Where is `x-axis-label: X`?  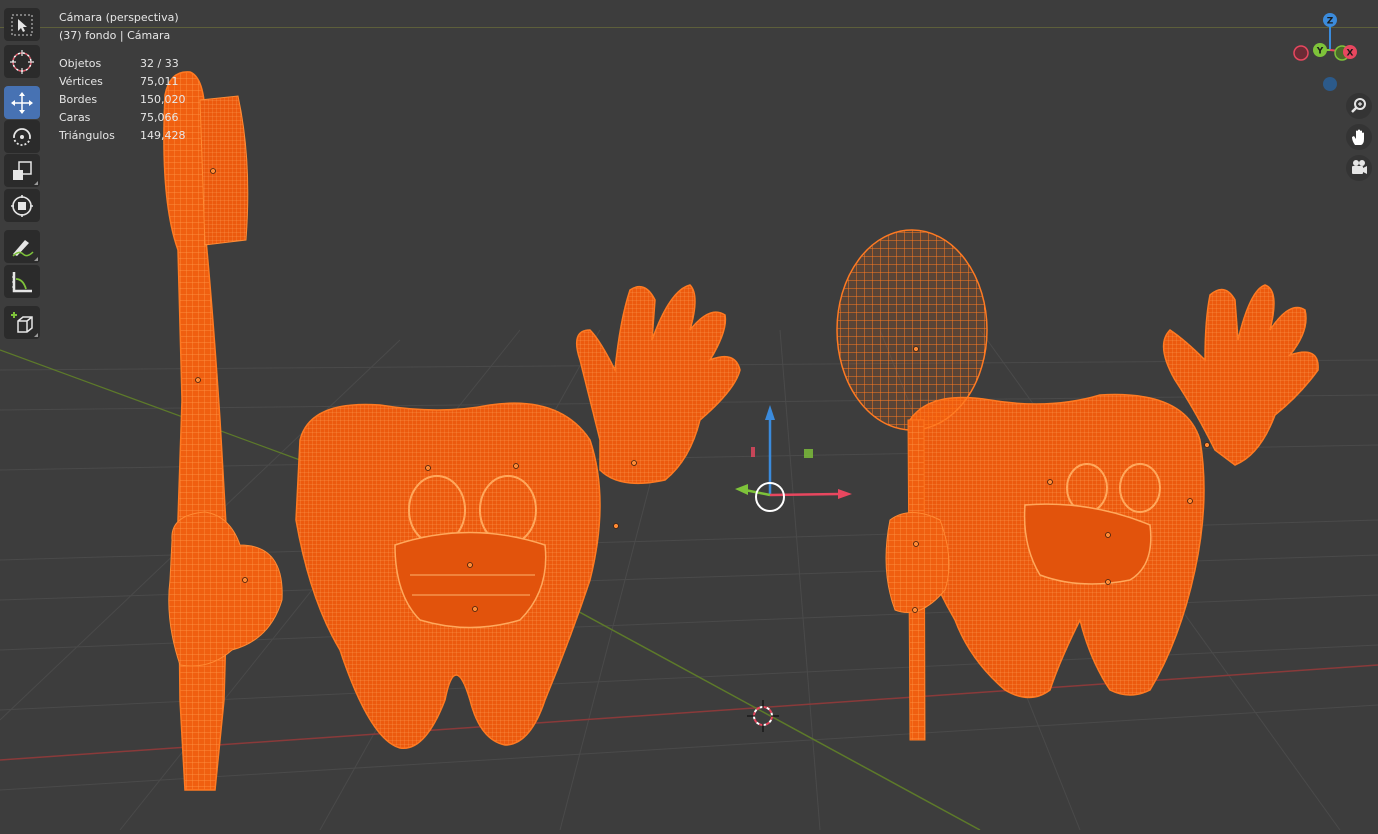 x-axis-label: X is located at coordinates (1350, 54).